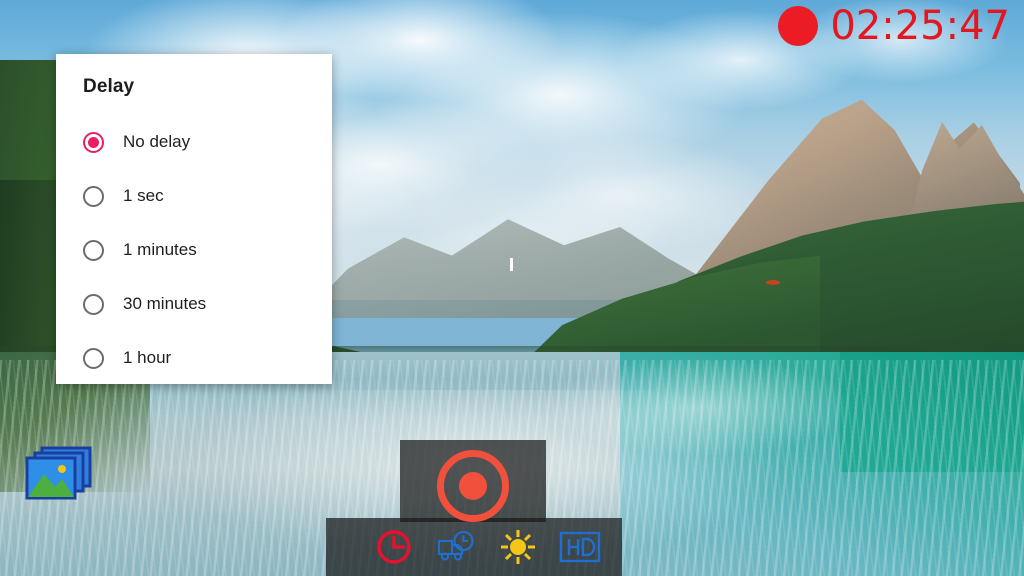 The width and height of the screenshot is (1024, 576). I want to click on bottom-toolbar, so click(474, 547).